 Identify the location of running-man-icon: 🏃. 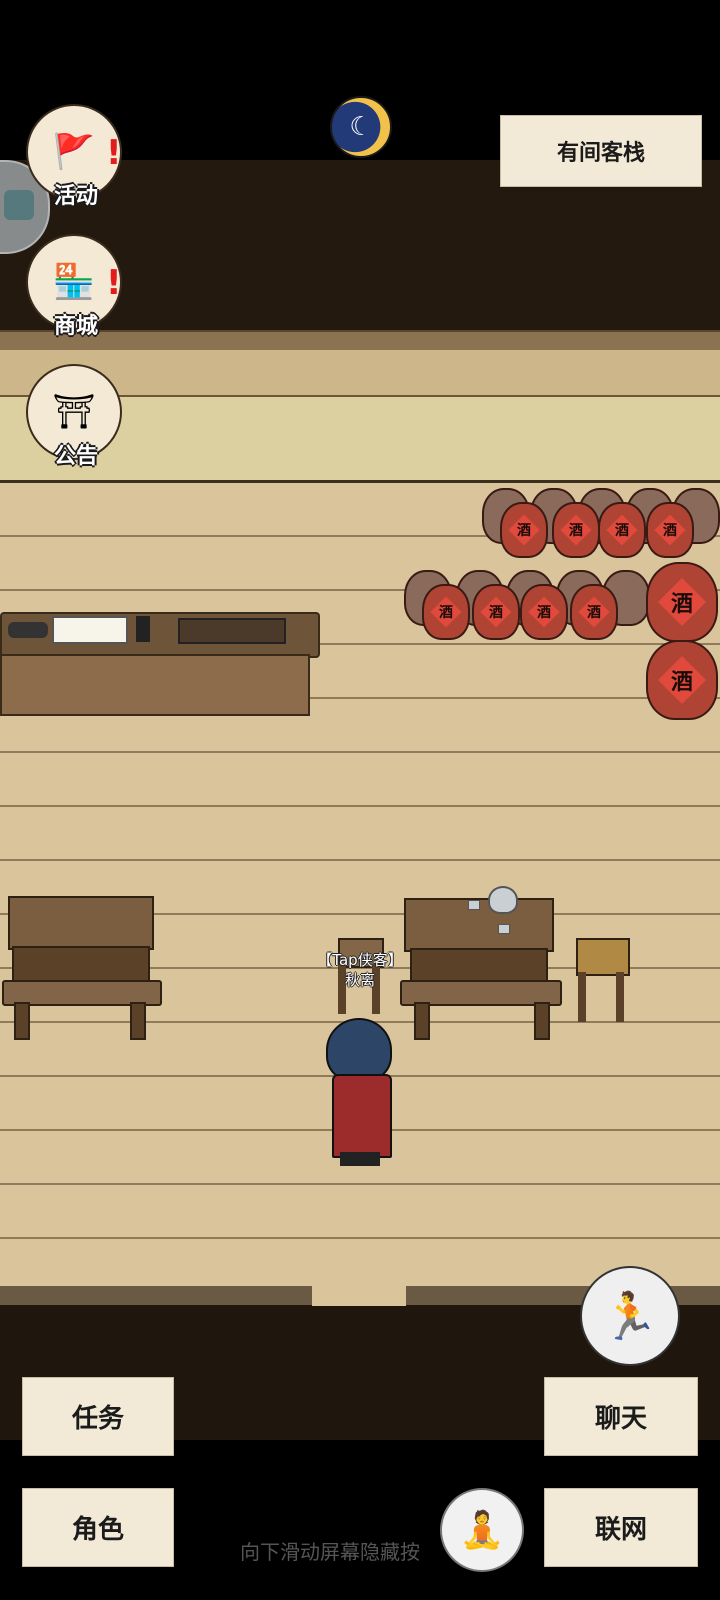
(630, 1315).